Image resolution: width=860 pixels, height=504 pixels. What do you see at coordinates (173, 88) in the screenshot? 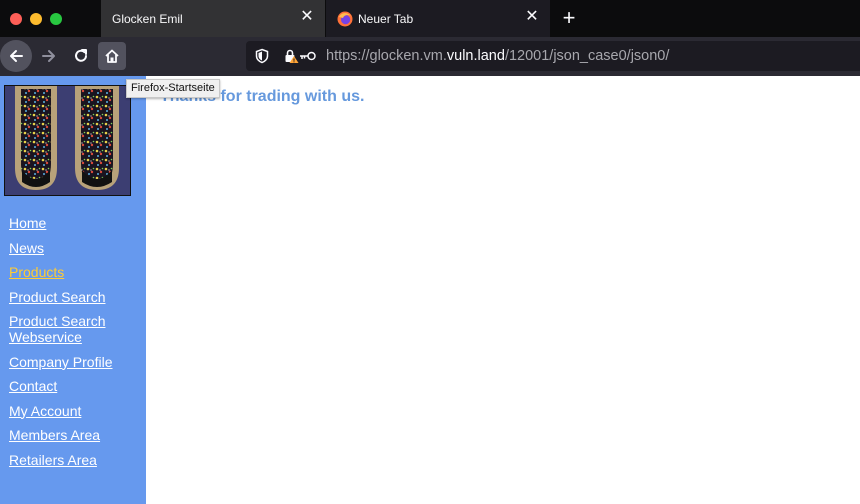
I see `home-button-tooltip: Firefox-Startseite` at bounding box center [173, 88].